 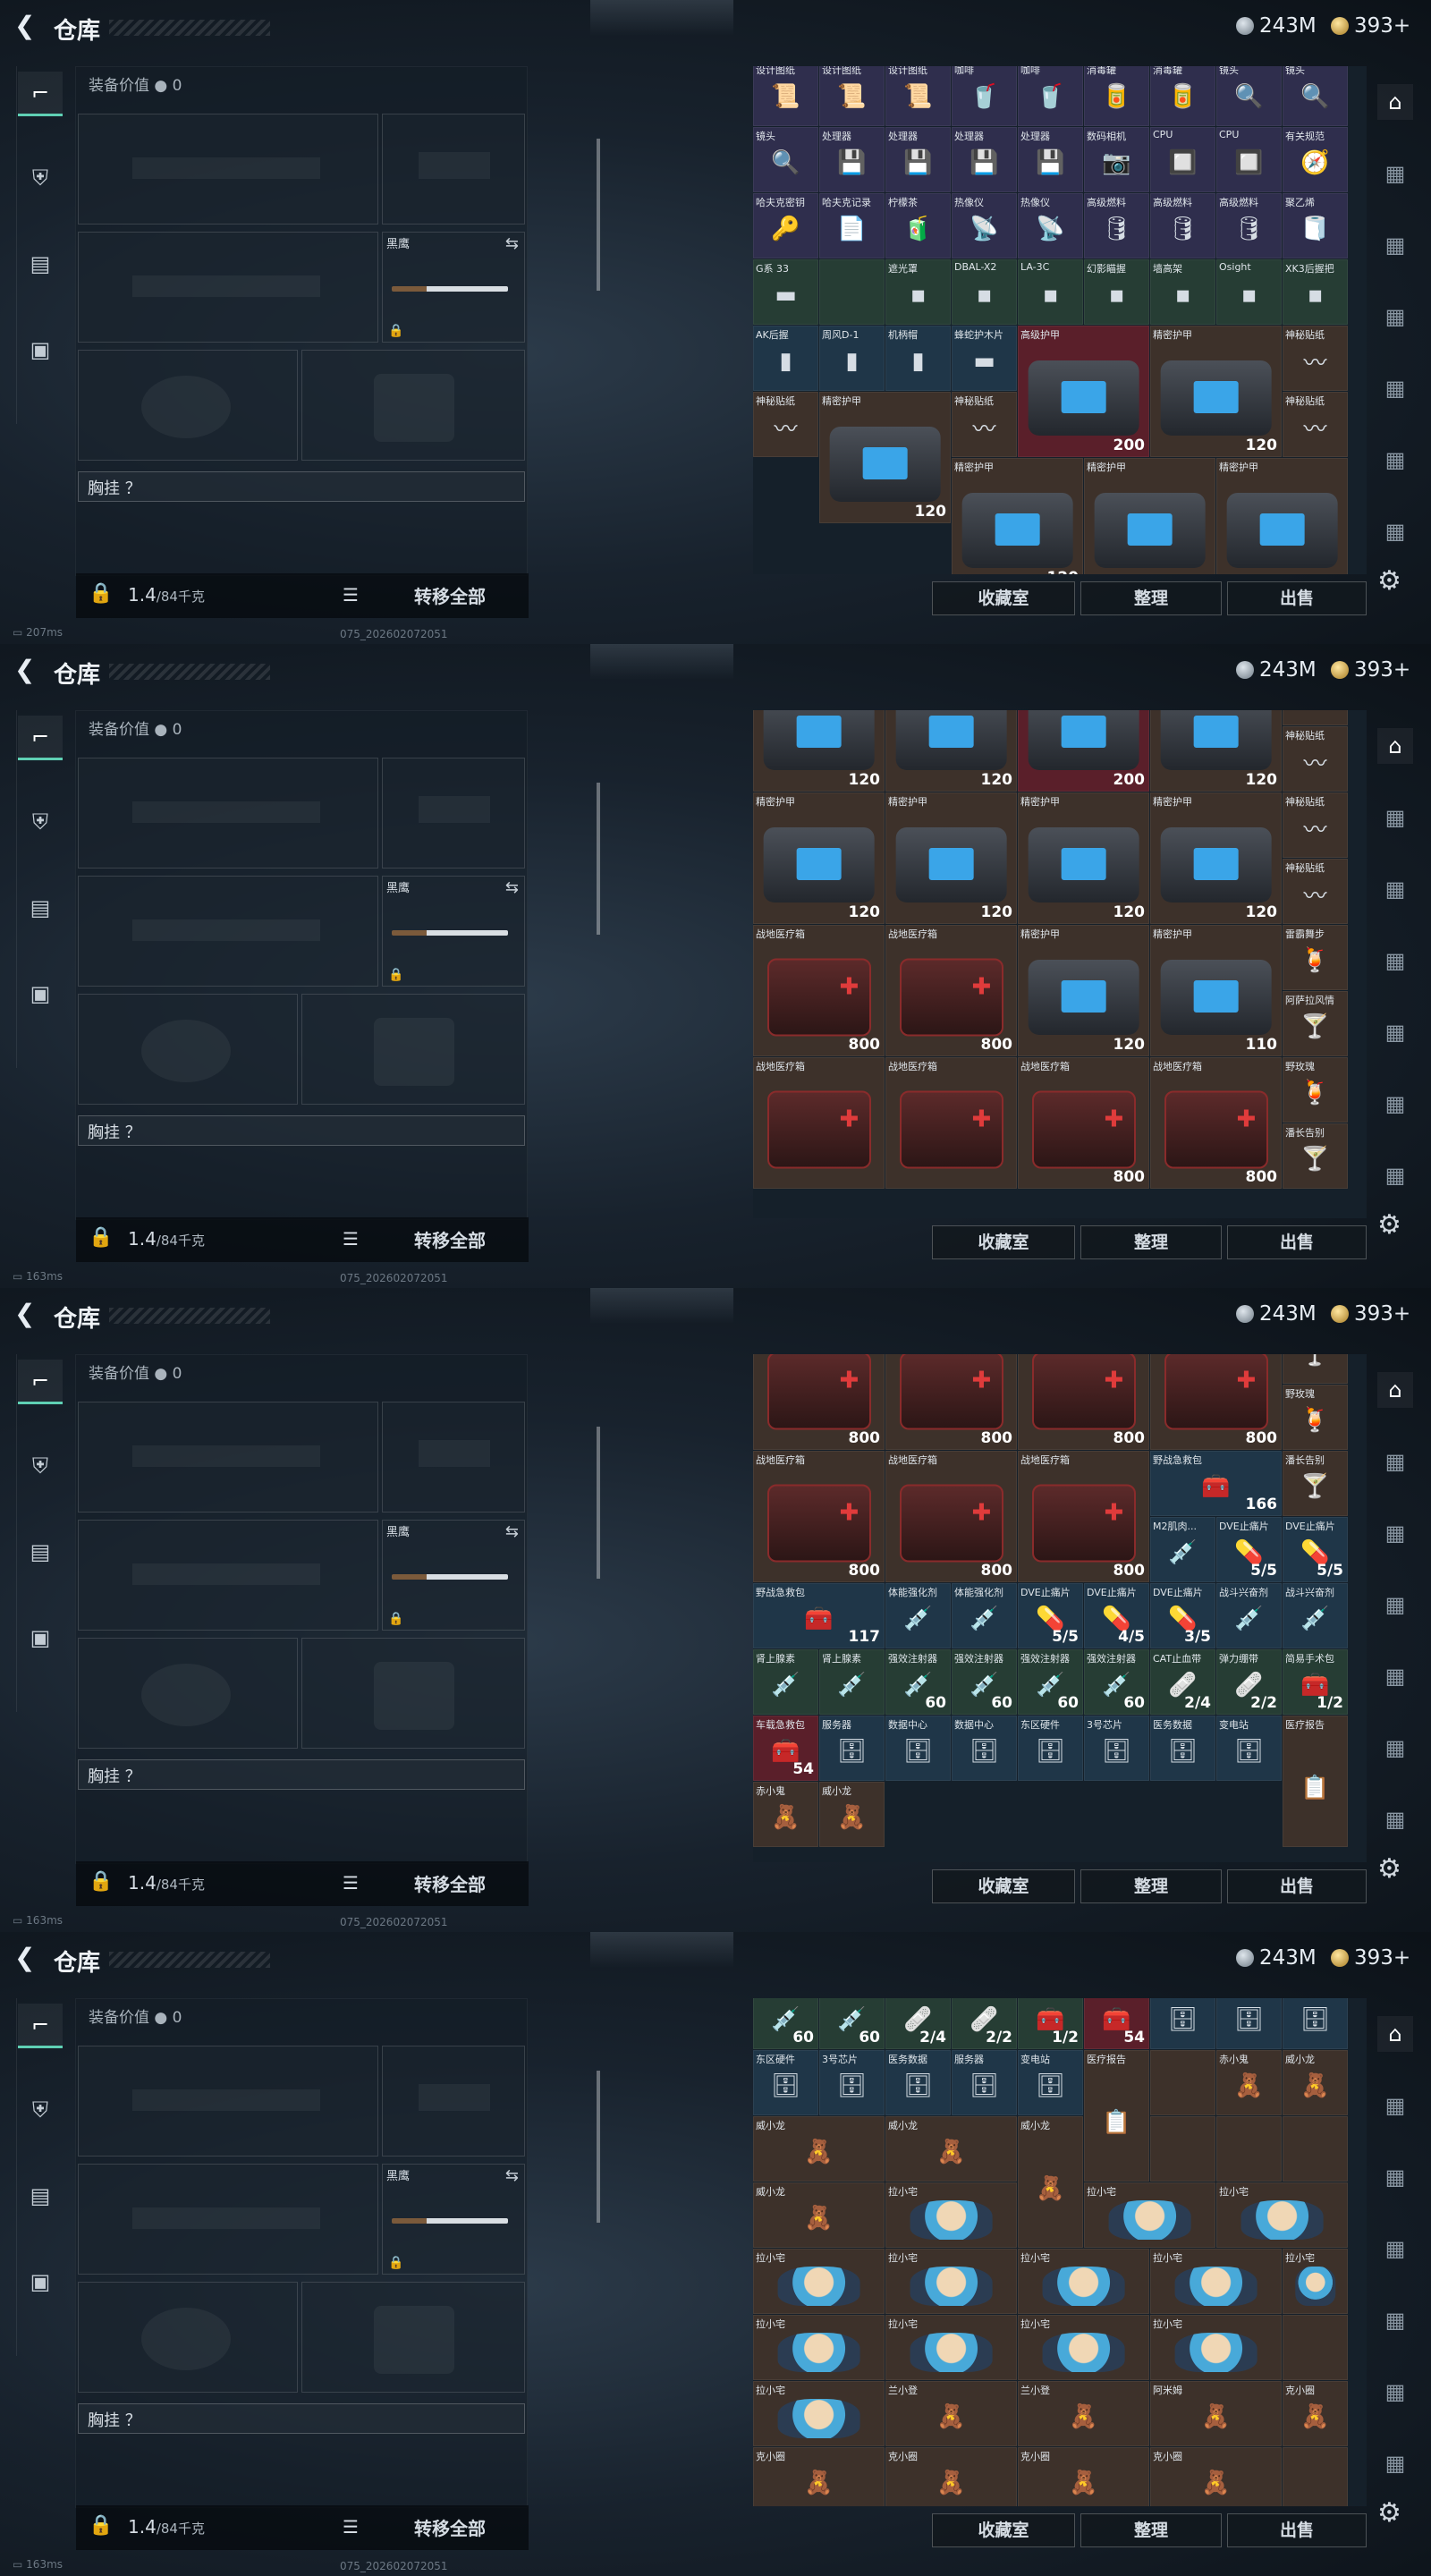 What do you see at coordinates (852, 2082) in the screenshot?
I see `stash-item: 3号芯片 🗄` at bounding box center [852, 2082].